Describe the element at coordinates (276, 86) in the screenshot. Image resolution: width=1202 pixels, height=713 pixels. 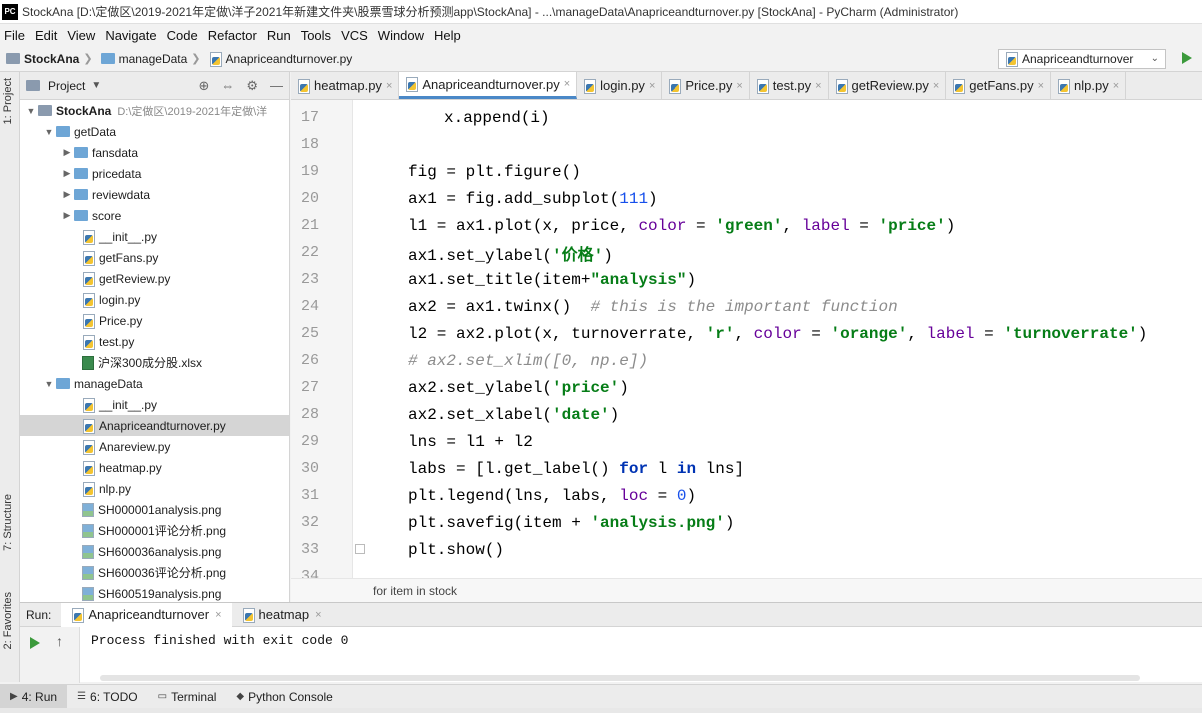
I see `hide-panel-icon: —` at that location.